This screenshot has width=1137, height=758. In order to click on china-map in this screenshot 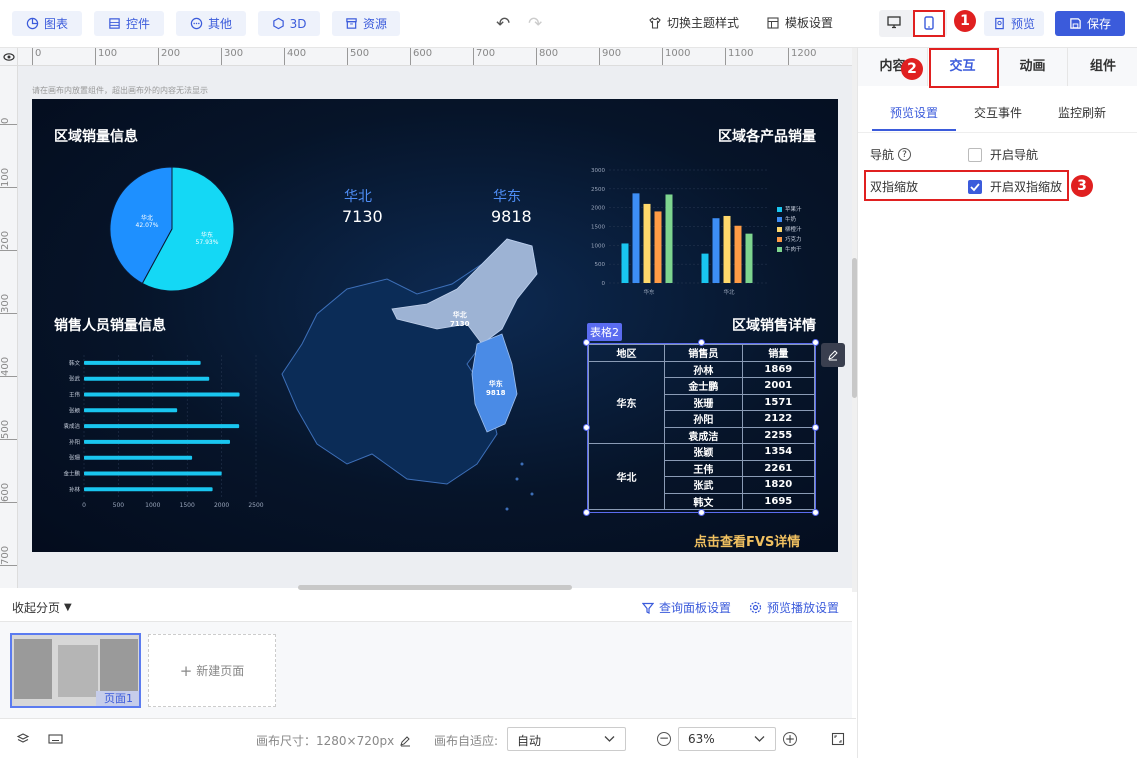, I will do `click(437, 384)`.